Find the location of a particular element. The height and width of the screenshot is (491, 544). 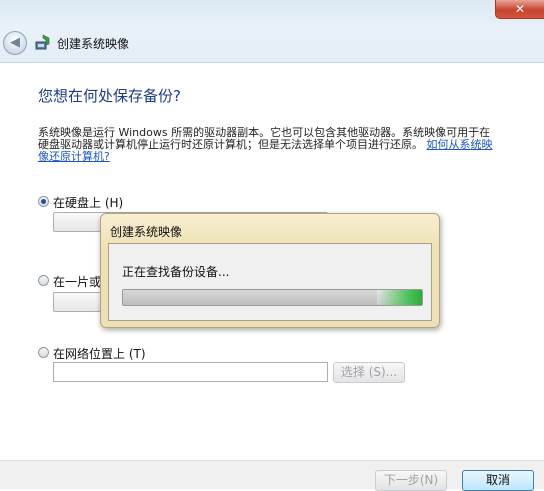

progress-fill is located at coordinates (250, 297).